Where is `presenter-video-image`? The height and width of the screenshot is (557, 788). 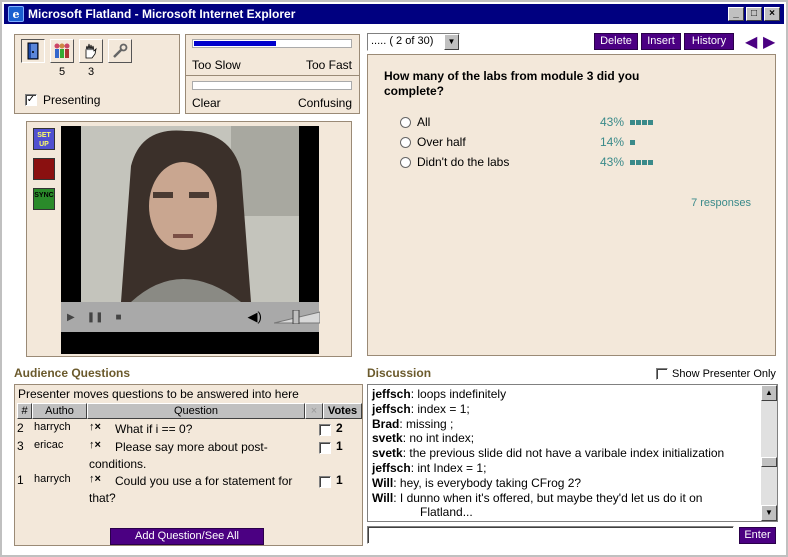 presenter-video-image is located at coordinates (190, 214).